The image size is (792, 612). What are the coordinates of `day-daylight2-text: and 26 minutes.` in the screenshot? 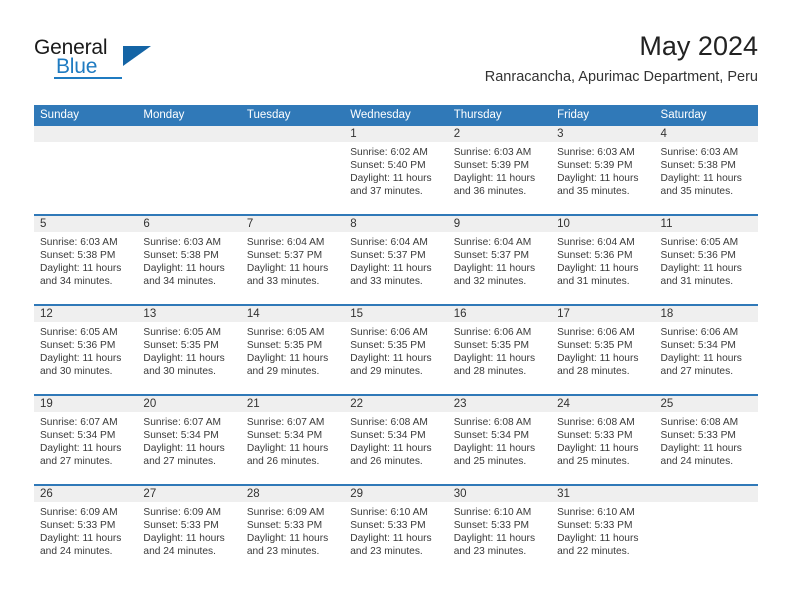 It's located at (283, 462).